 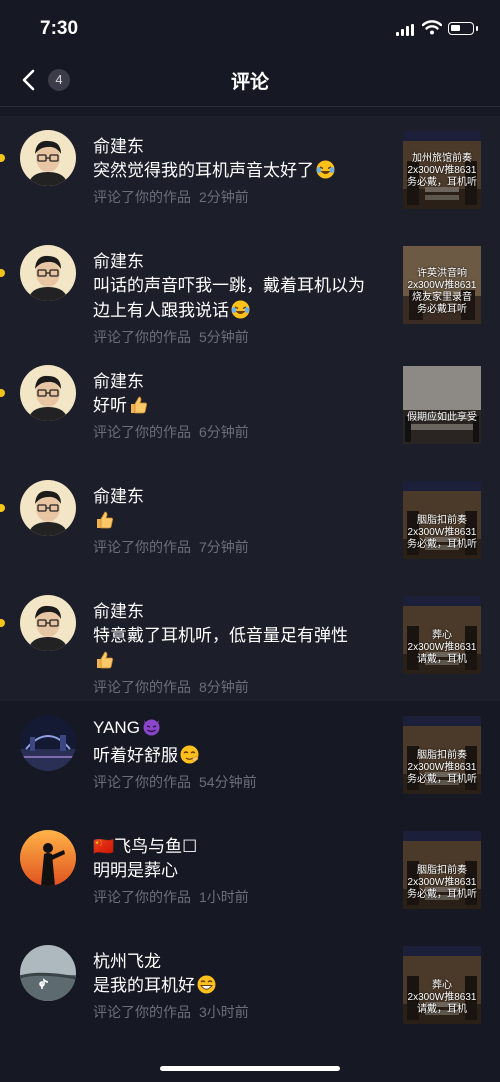 I want to click on comment-meta: 评论了你的作品 3小时前, so click(x=171, y=1012).